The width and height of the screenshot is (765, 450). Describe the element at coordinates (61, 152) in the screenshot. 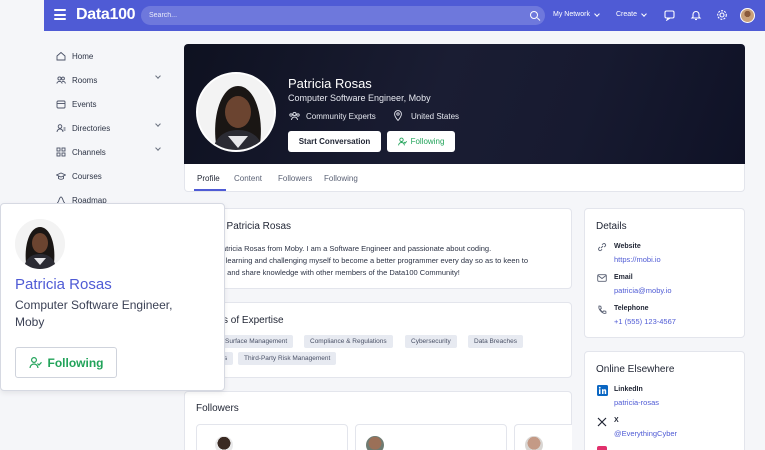

I see `grid-icon` at that location.